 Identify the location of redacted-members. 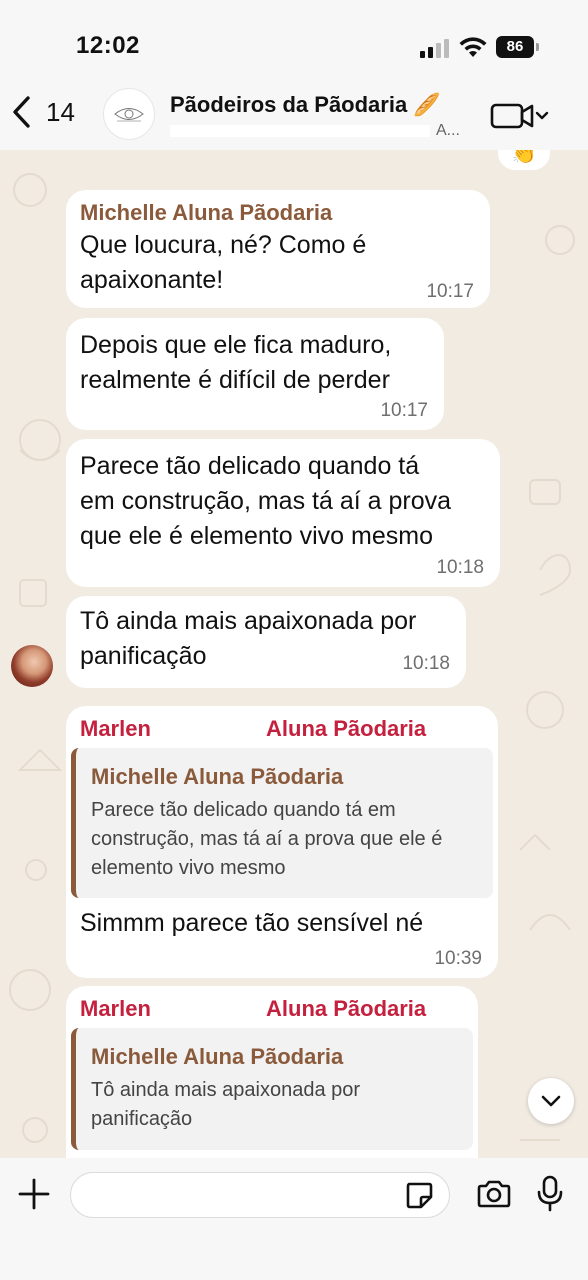
(300, 131).